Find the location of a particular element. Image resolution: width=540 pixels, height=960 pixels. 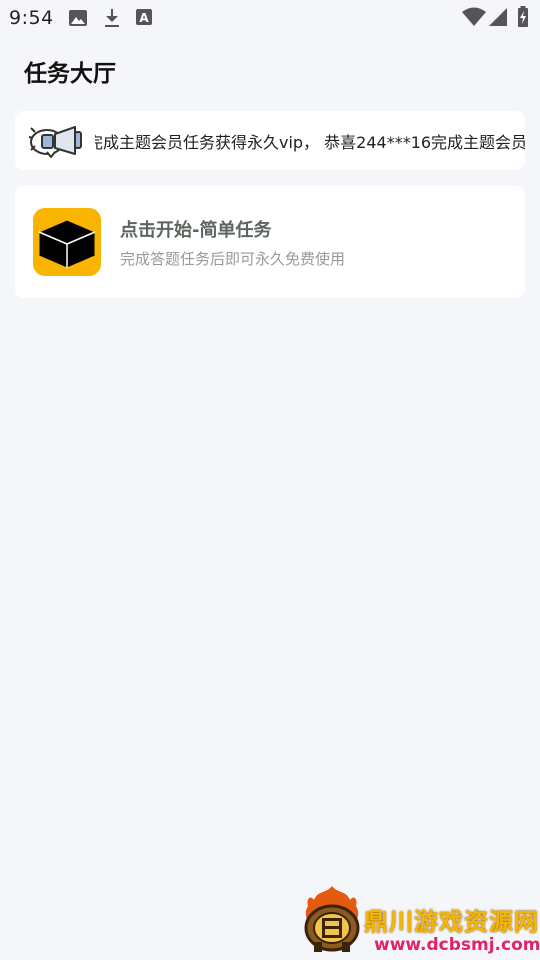

download-icon is located at coordinates (112, 20).